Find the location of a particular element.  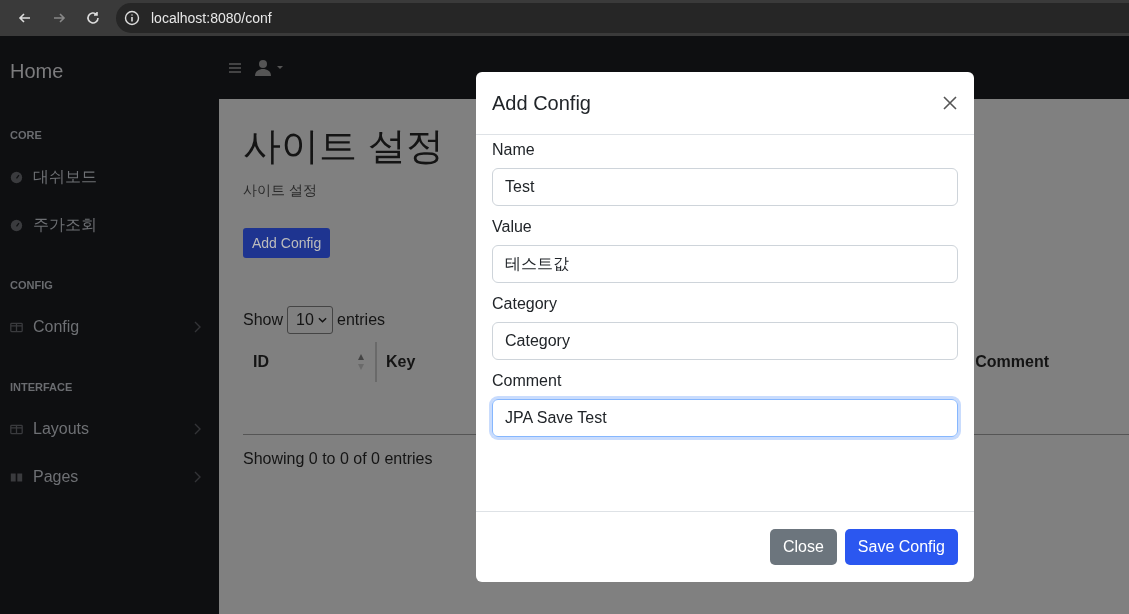

input-field: JPA Save Test is located at coordinates (725, 418).